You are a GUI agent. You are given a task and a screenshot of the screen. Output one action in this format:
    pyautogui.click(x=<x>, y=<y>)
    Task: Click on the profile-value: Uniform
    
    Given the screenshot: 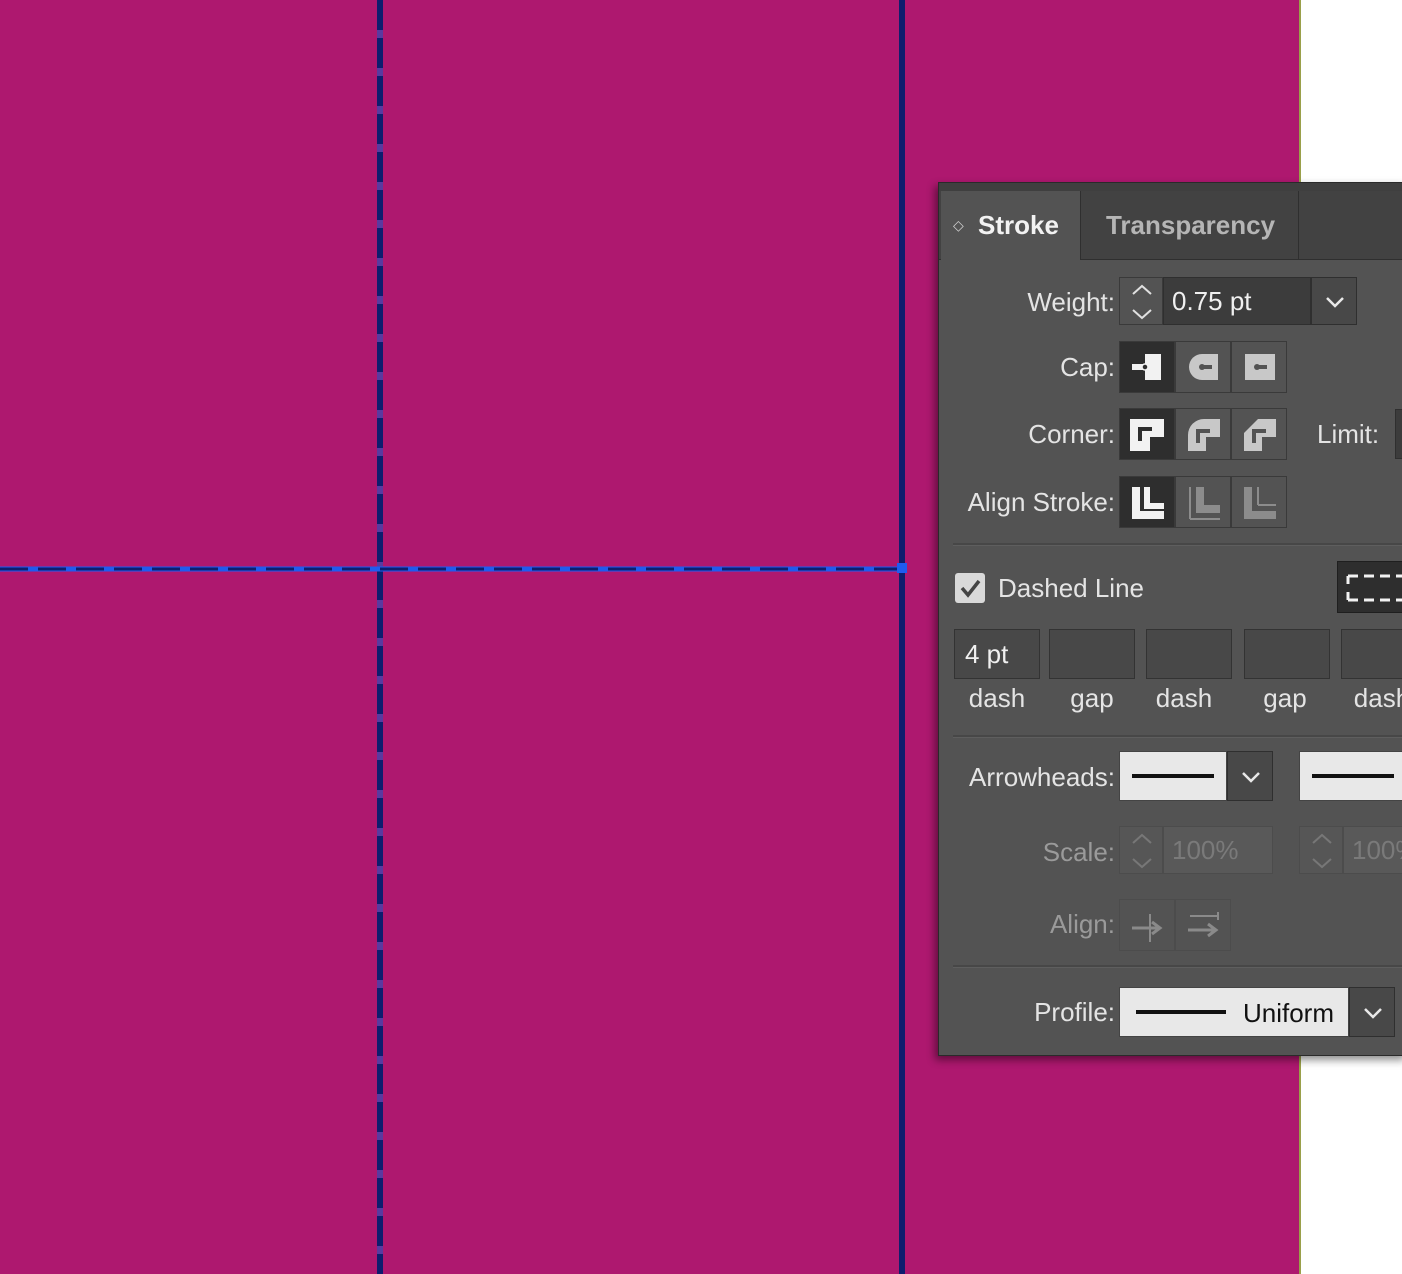 What is the action you would take?
    pyautogui.click(x=1288, y=1013)
    